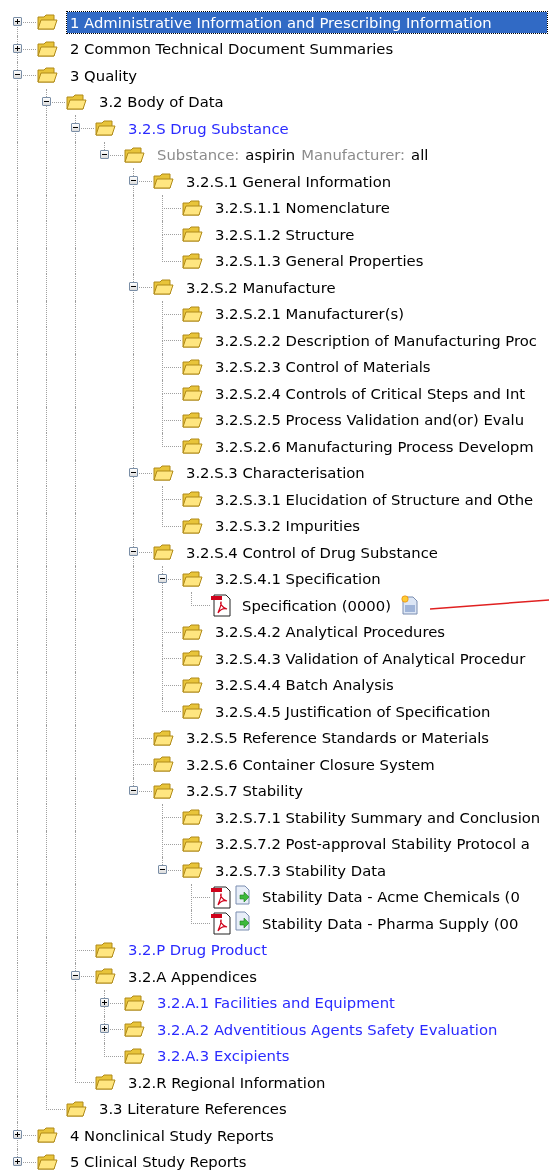  Describe the element at coordinates (208, 128) in the screenshot. I see `tree-item: 3.2.S Drug Substance` at that location.